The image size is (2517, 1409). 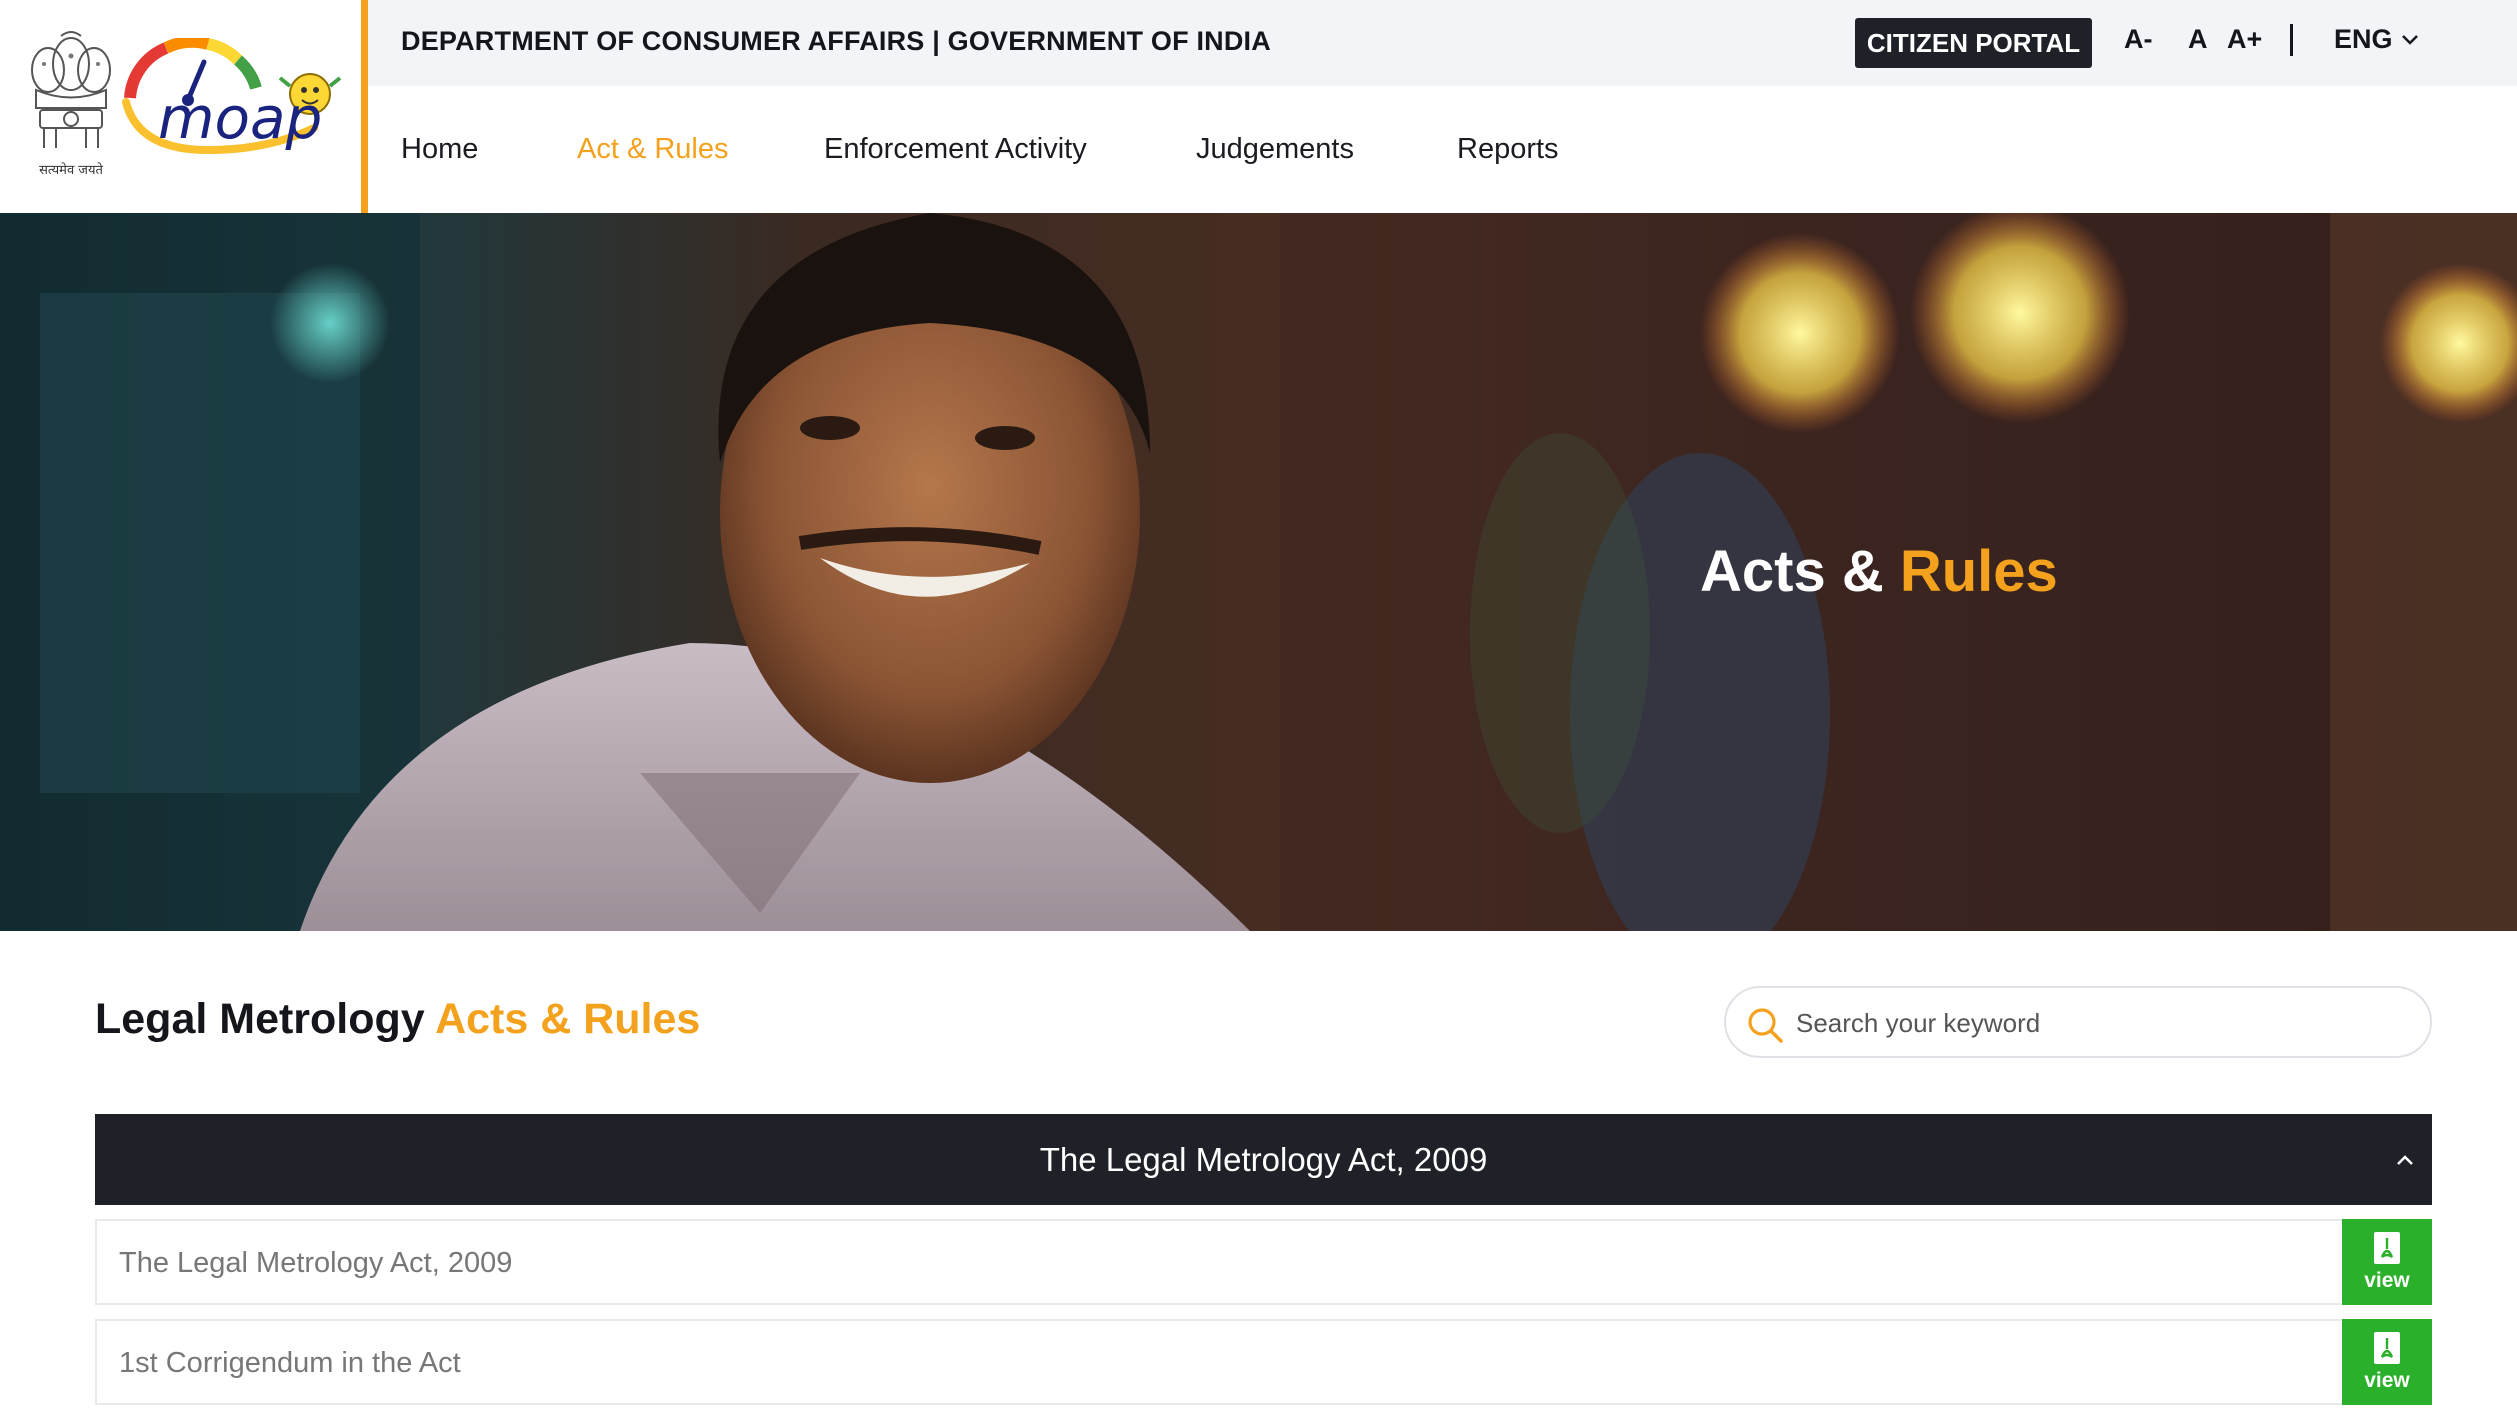 What do you see at coordinates (71, 170) in the screenshot?
I see `emblem-caption: सत्यमेव जयते` at bounding box center [71, 170].